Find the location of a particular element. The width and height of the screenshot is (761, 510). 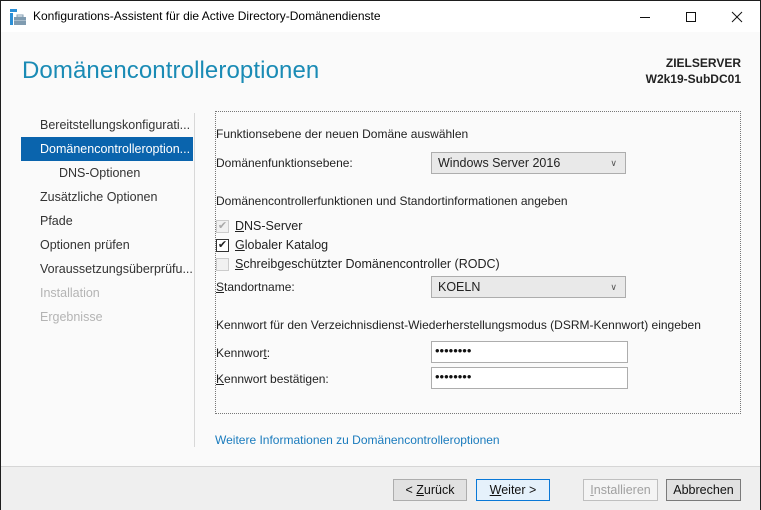

target-server-label: ZIELSERVER is located at coordinates (703, 63).